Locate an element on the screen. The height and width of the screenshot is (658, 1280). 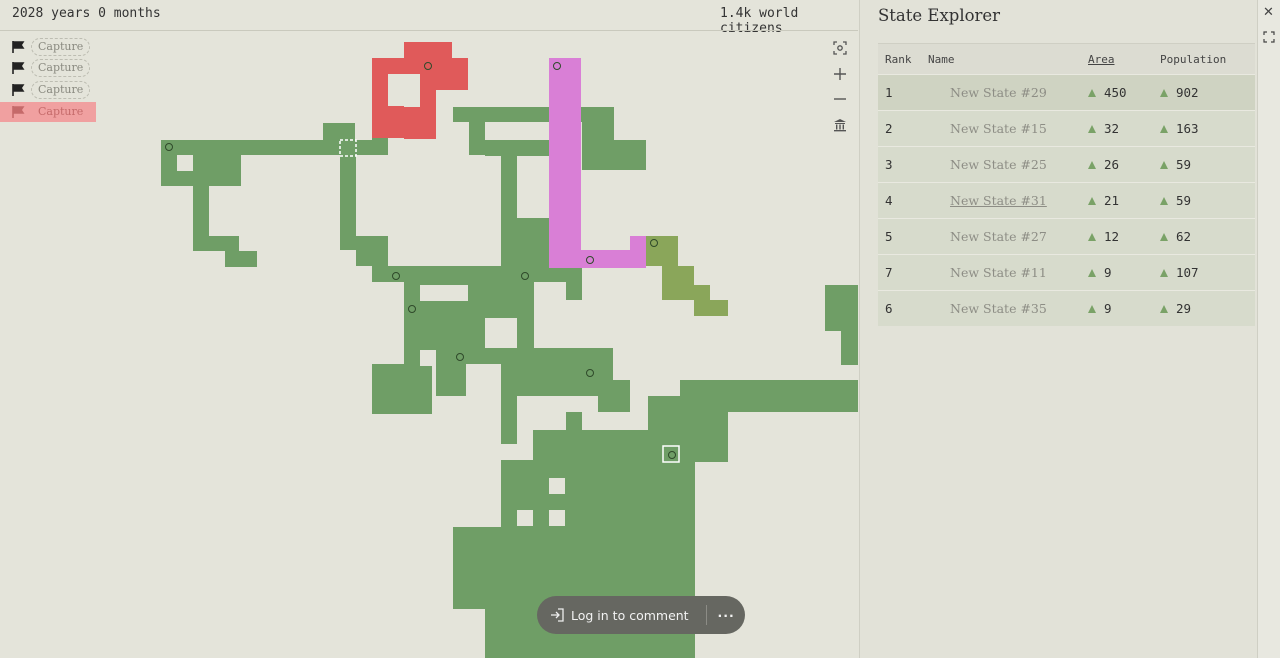
population-header: Population is located at coordinates (1207, 59).